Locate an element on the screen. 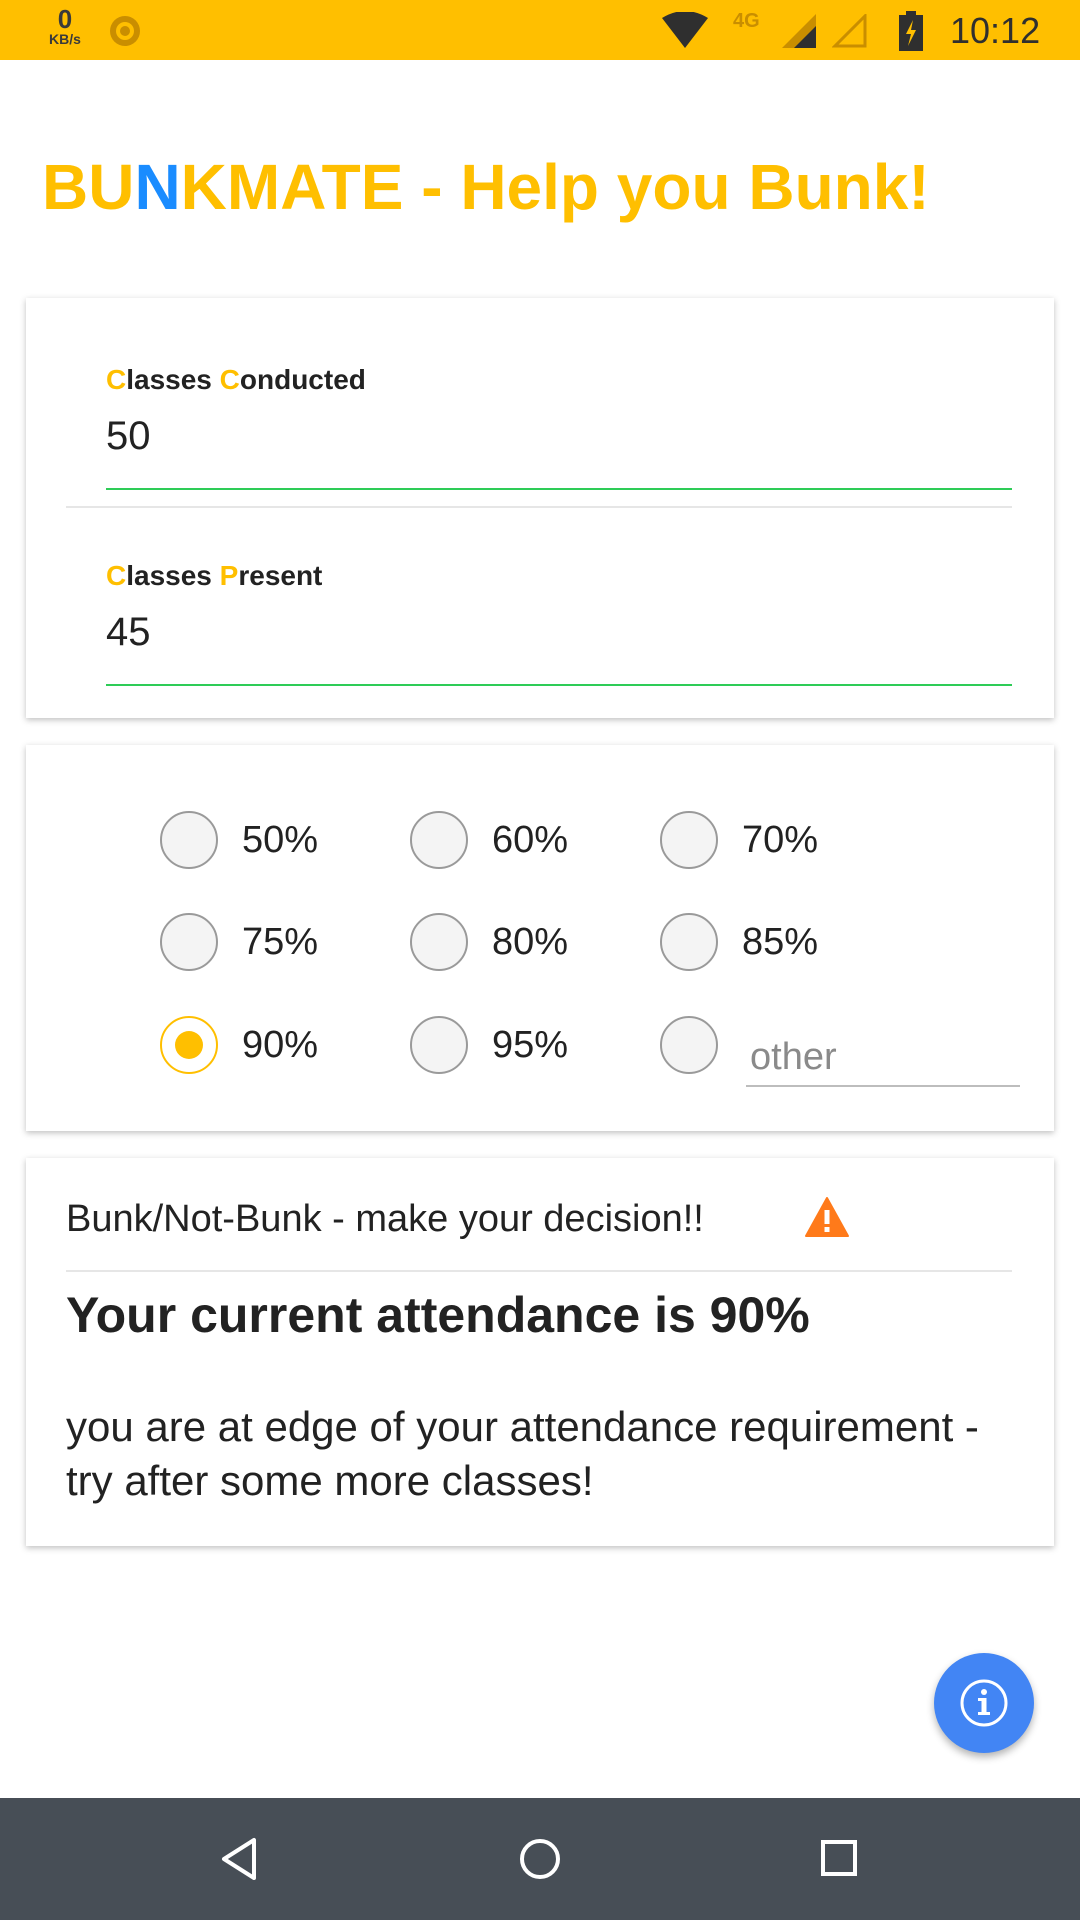 The image size is (1080, 1920). status-bar: 0 KB/s 4G 10:12 is located at coordinates (540, 30).